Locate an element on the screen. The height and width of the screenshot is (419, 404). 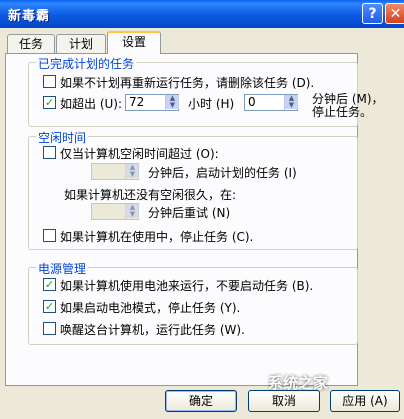
minutes-spinner: ▲ ▼ is located at coordinates (291, 102).